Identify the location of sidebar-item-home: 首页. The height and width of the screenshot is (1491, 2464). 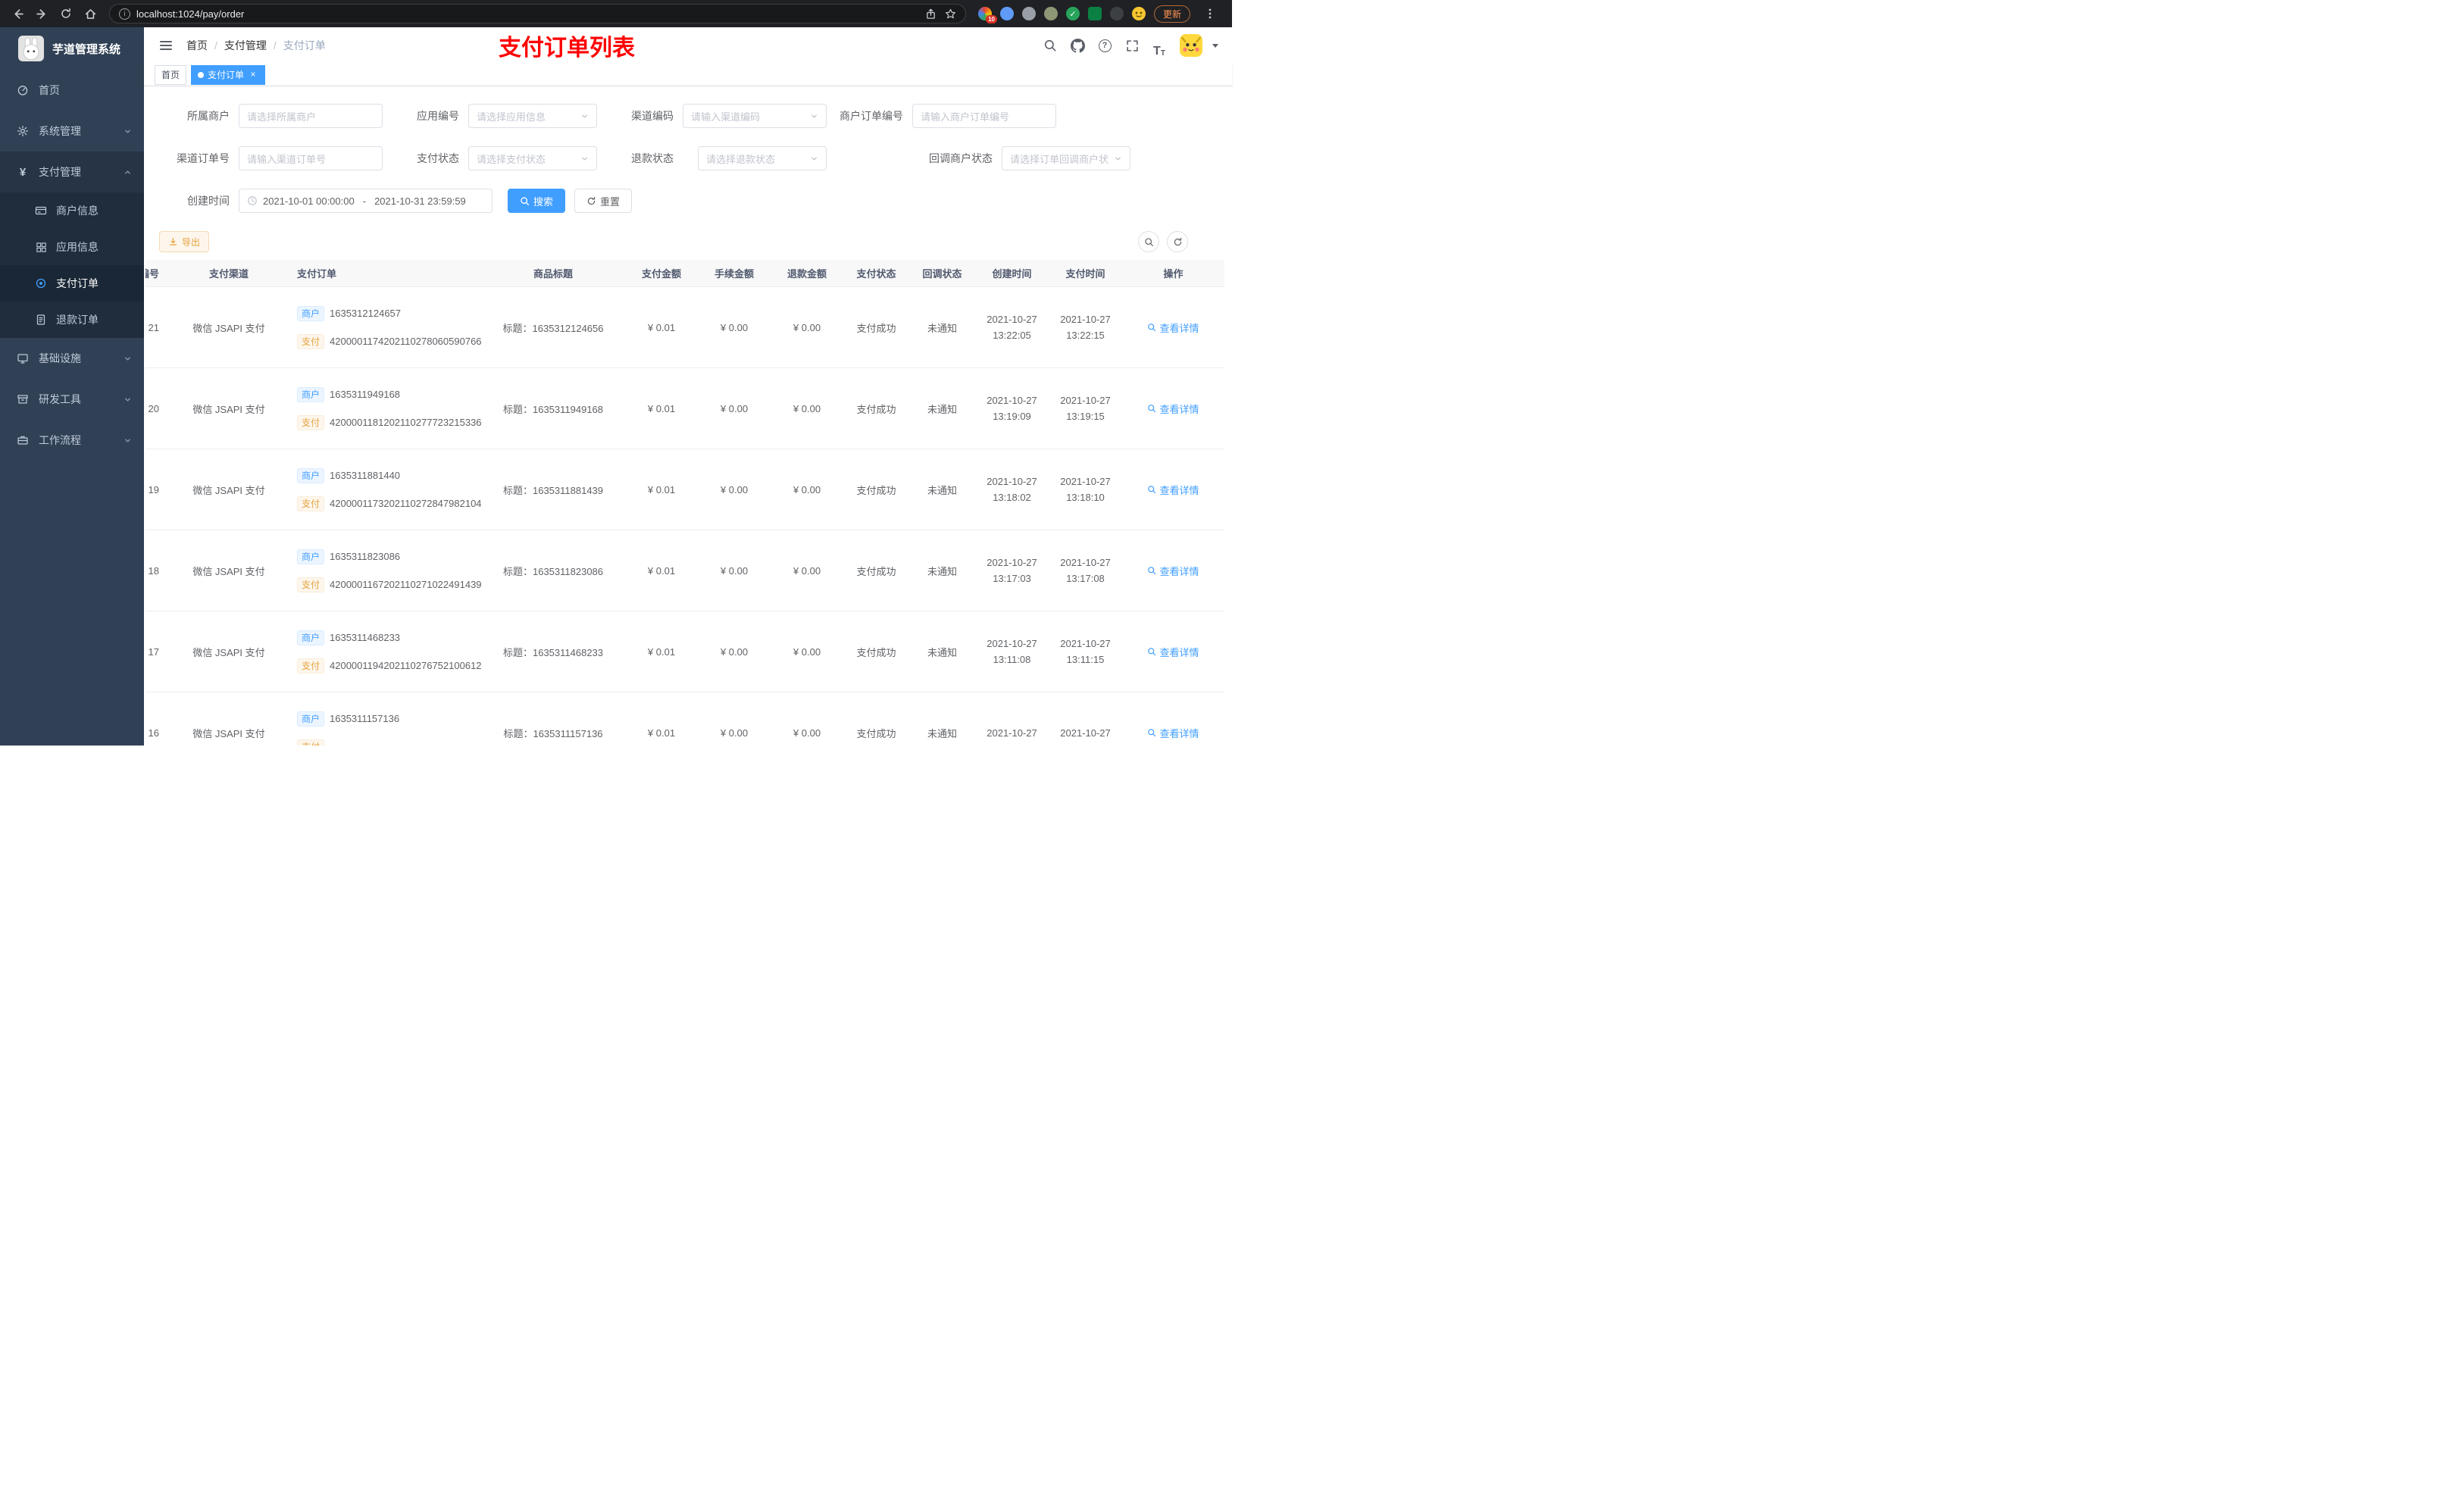
(72, 90).